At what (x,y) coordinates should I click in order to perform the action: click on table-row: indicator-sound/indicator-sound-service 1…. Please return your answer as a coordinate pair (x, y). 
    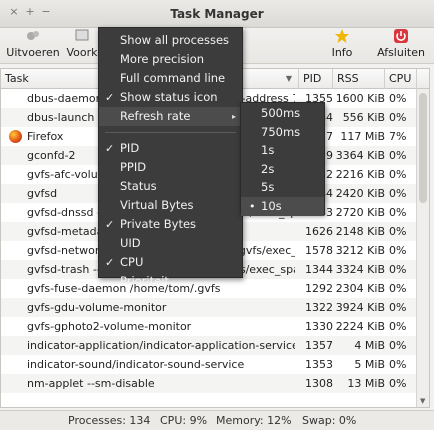
    Looking at the image, I should click on (209, 364).